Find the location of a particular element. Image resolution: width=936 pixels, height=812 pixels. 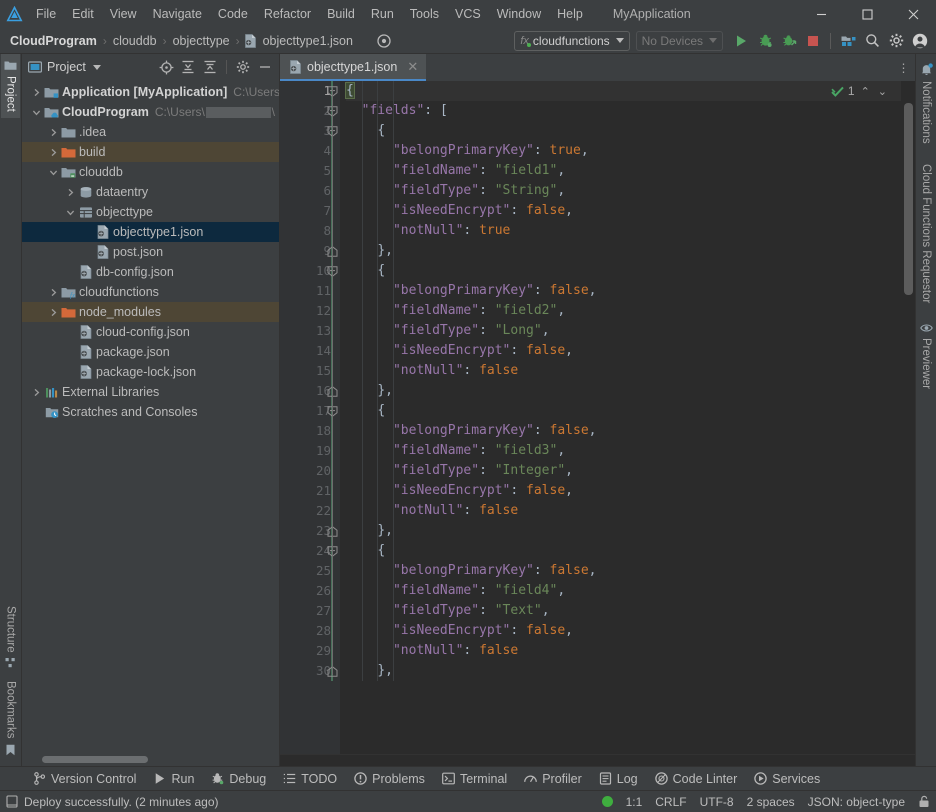

tool-window-problems: Problems is located at coordinates (389, 779).